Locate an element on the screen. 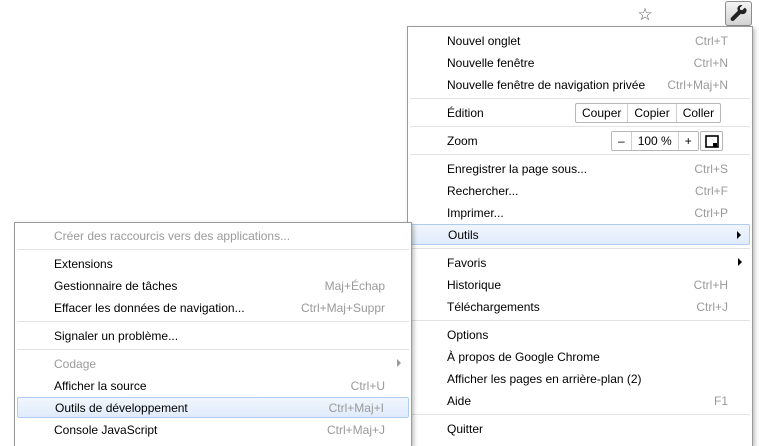 The height and width of the screenshot is (446, 759). wrench-menu-button is located at coordinates (738, 13).